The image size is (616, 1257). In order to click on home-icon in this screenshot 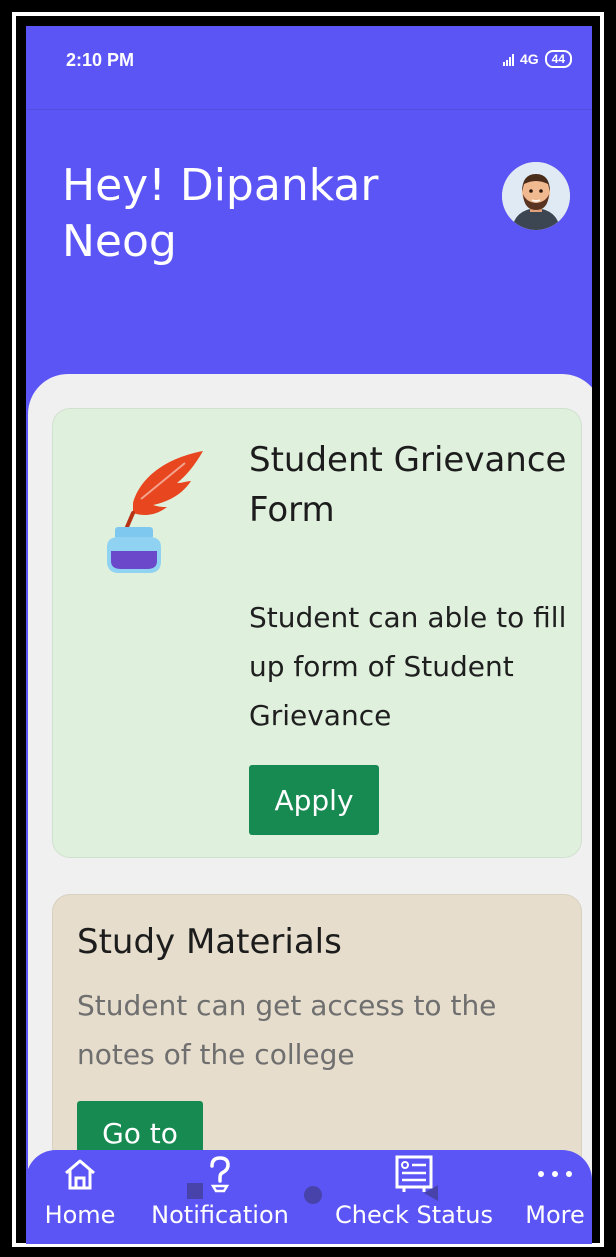, I will do `click(80, 1174)`.